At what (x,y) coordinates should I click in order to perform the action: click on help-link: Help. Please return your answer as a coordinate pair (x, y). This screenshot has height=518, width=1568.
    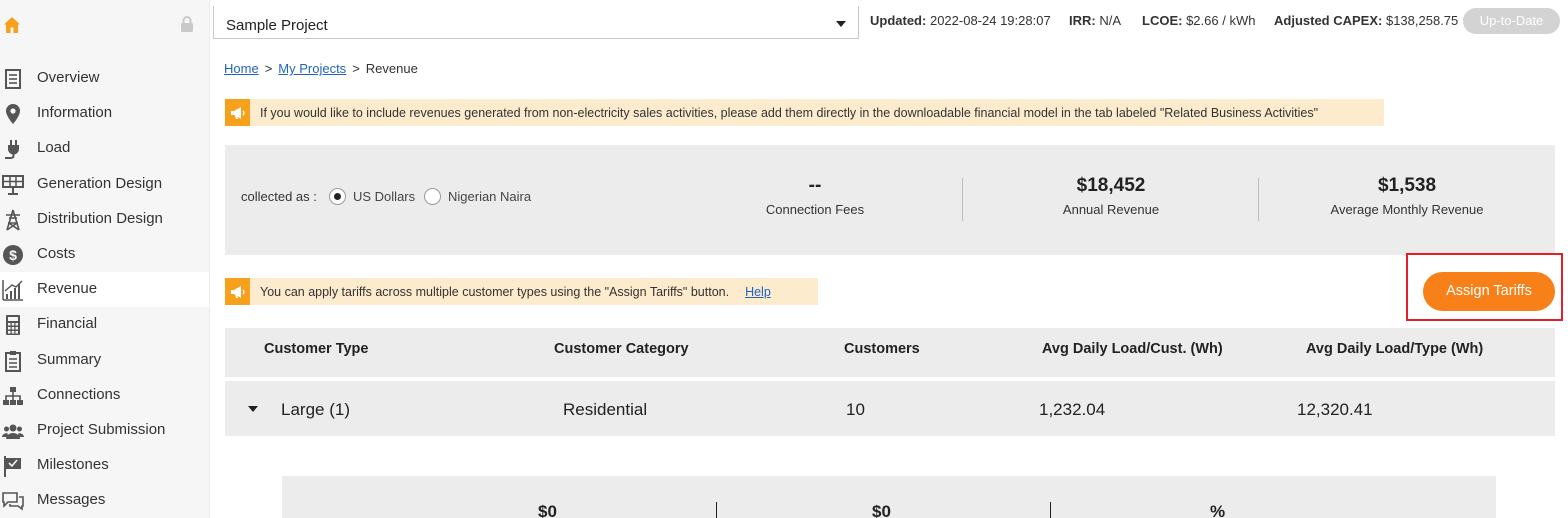
    Looking at the image, I should click on (758, 292).